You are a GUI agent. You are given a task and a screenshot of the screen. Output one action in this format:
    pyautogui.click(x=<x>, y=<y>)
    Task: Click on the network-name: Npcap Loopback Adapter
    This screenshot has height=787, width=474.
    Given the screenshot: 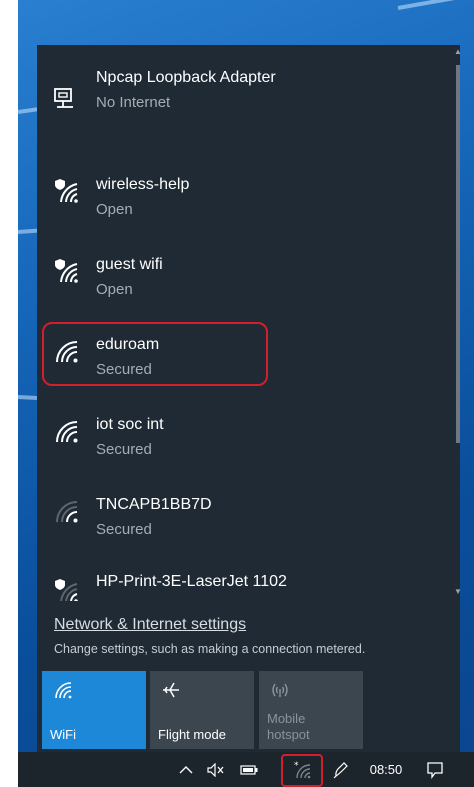 What is the action you would take?
    pyautogui.click(x=186, y=77)
    